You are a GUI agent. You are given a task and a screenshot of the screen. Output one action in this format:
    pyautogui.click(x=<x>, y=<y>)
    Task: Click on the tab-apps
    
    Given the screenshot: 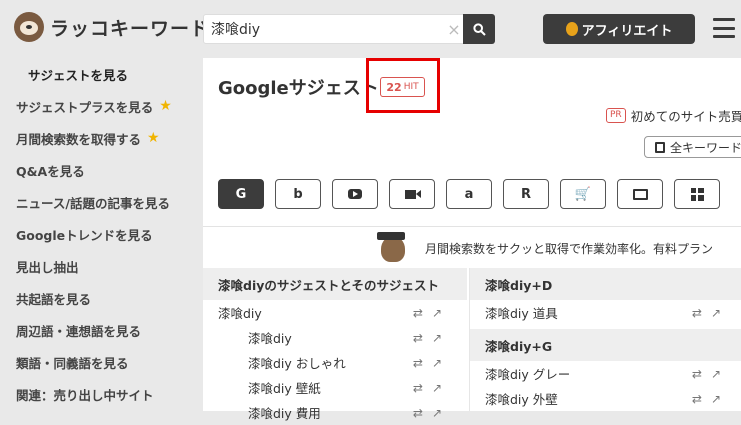 What is the action you would take?
    pyautogui.click(x=697, y=194)
    